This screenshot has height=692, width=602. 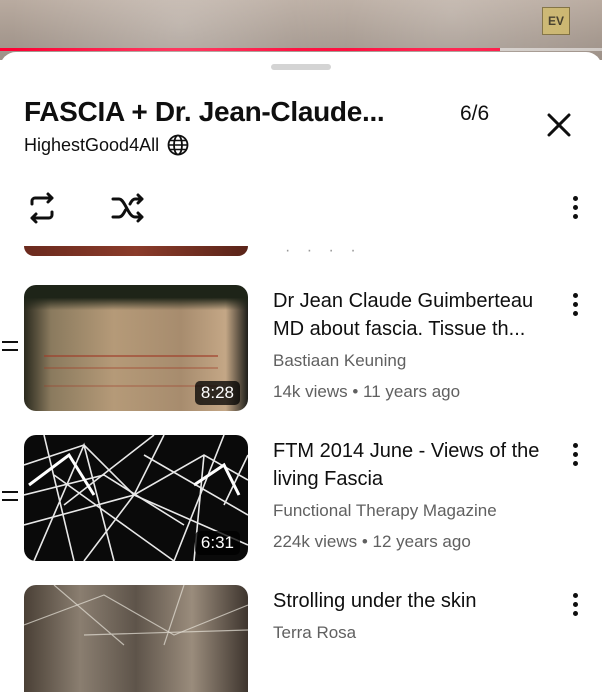 I want to click on video-thumbnail: 6:31, so click(x=136, y=498).